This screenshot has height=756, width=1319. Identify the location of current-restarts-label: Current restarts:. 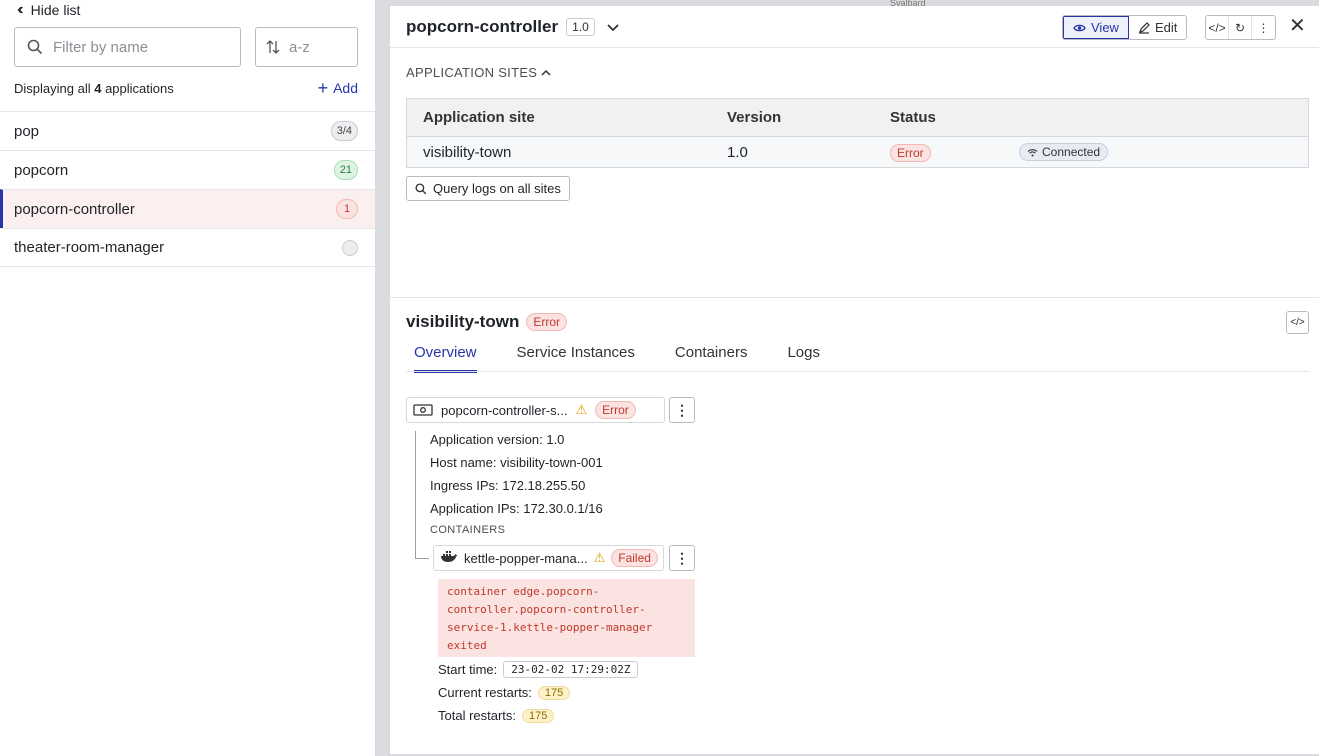
(485, 692).